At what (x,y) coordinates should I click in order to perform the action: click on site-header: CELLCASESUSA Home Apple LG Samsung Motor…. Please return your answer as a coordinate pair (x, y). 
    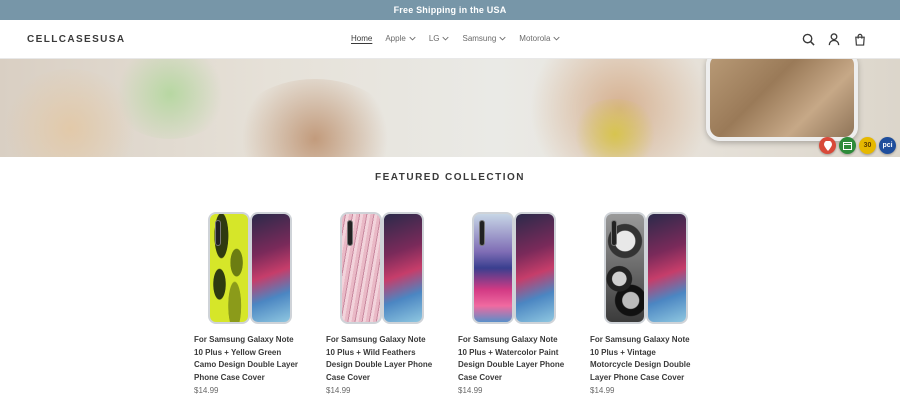
    Looking at the image, I should click on (450, 39).